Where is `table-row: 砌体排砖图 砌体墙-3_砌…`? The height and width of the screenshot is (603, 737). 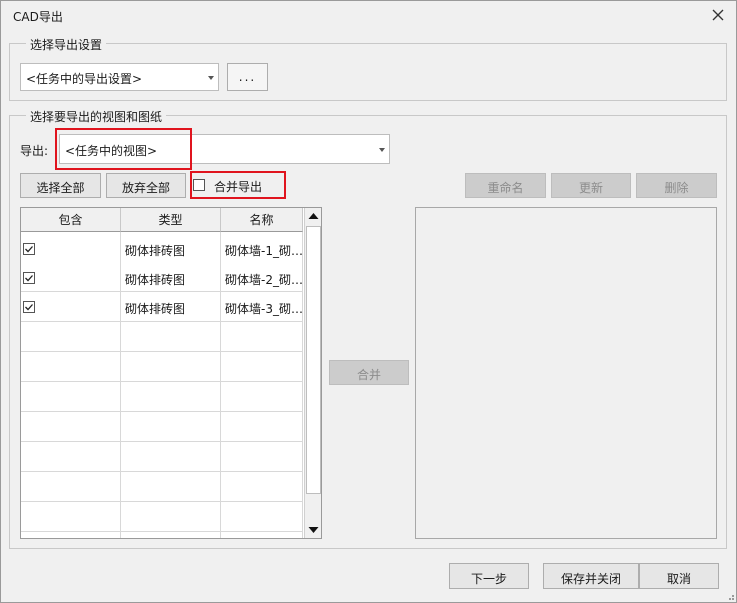
table-row: 砌体排砖图 砌体墙-3_砌… is located at coordinates (162, 307).